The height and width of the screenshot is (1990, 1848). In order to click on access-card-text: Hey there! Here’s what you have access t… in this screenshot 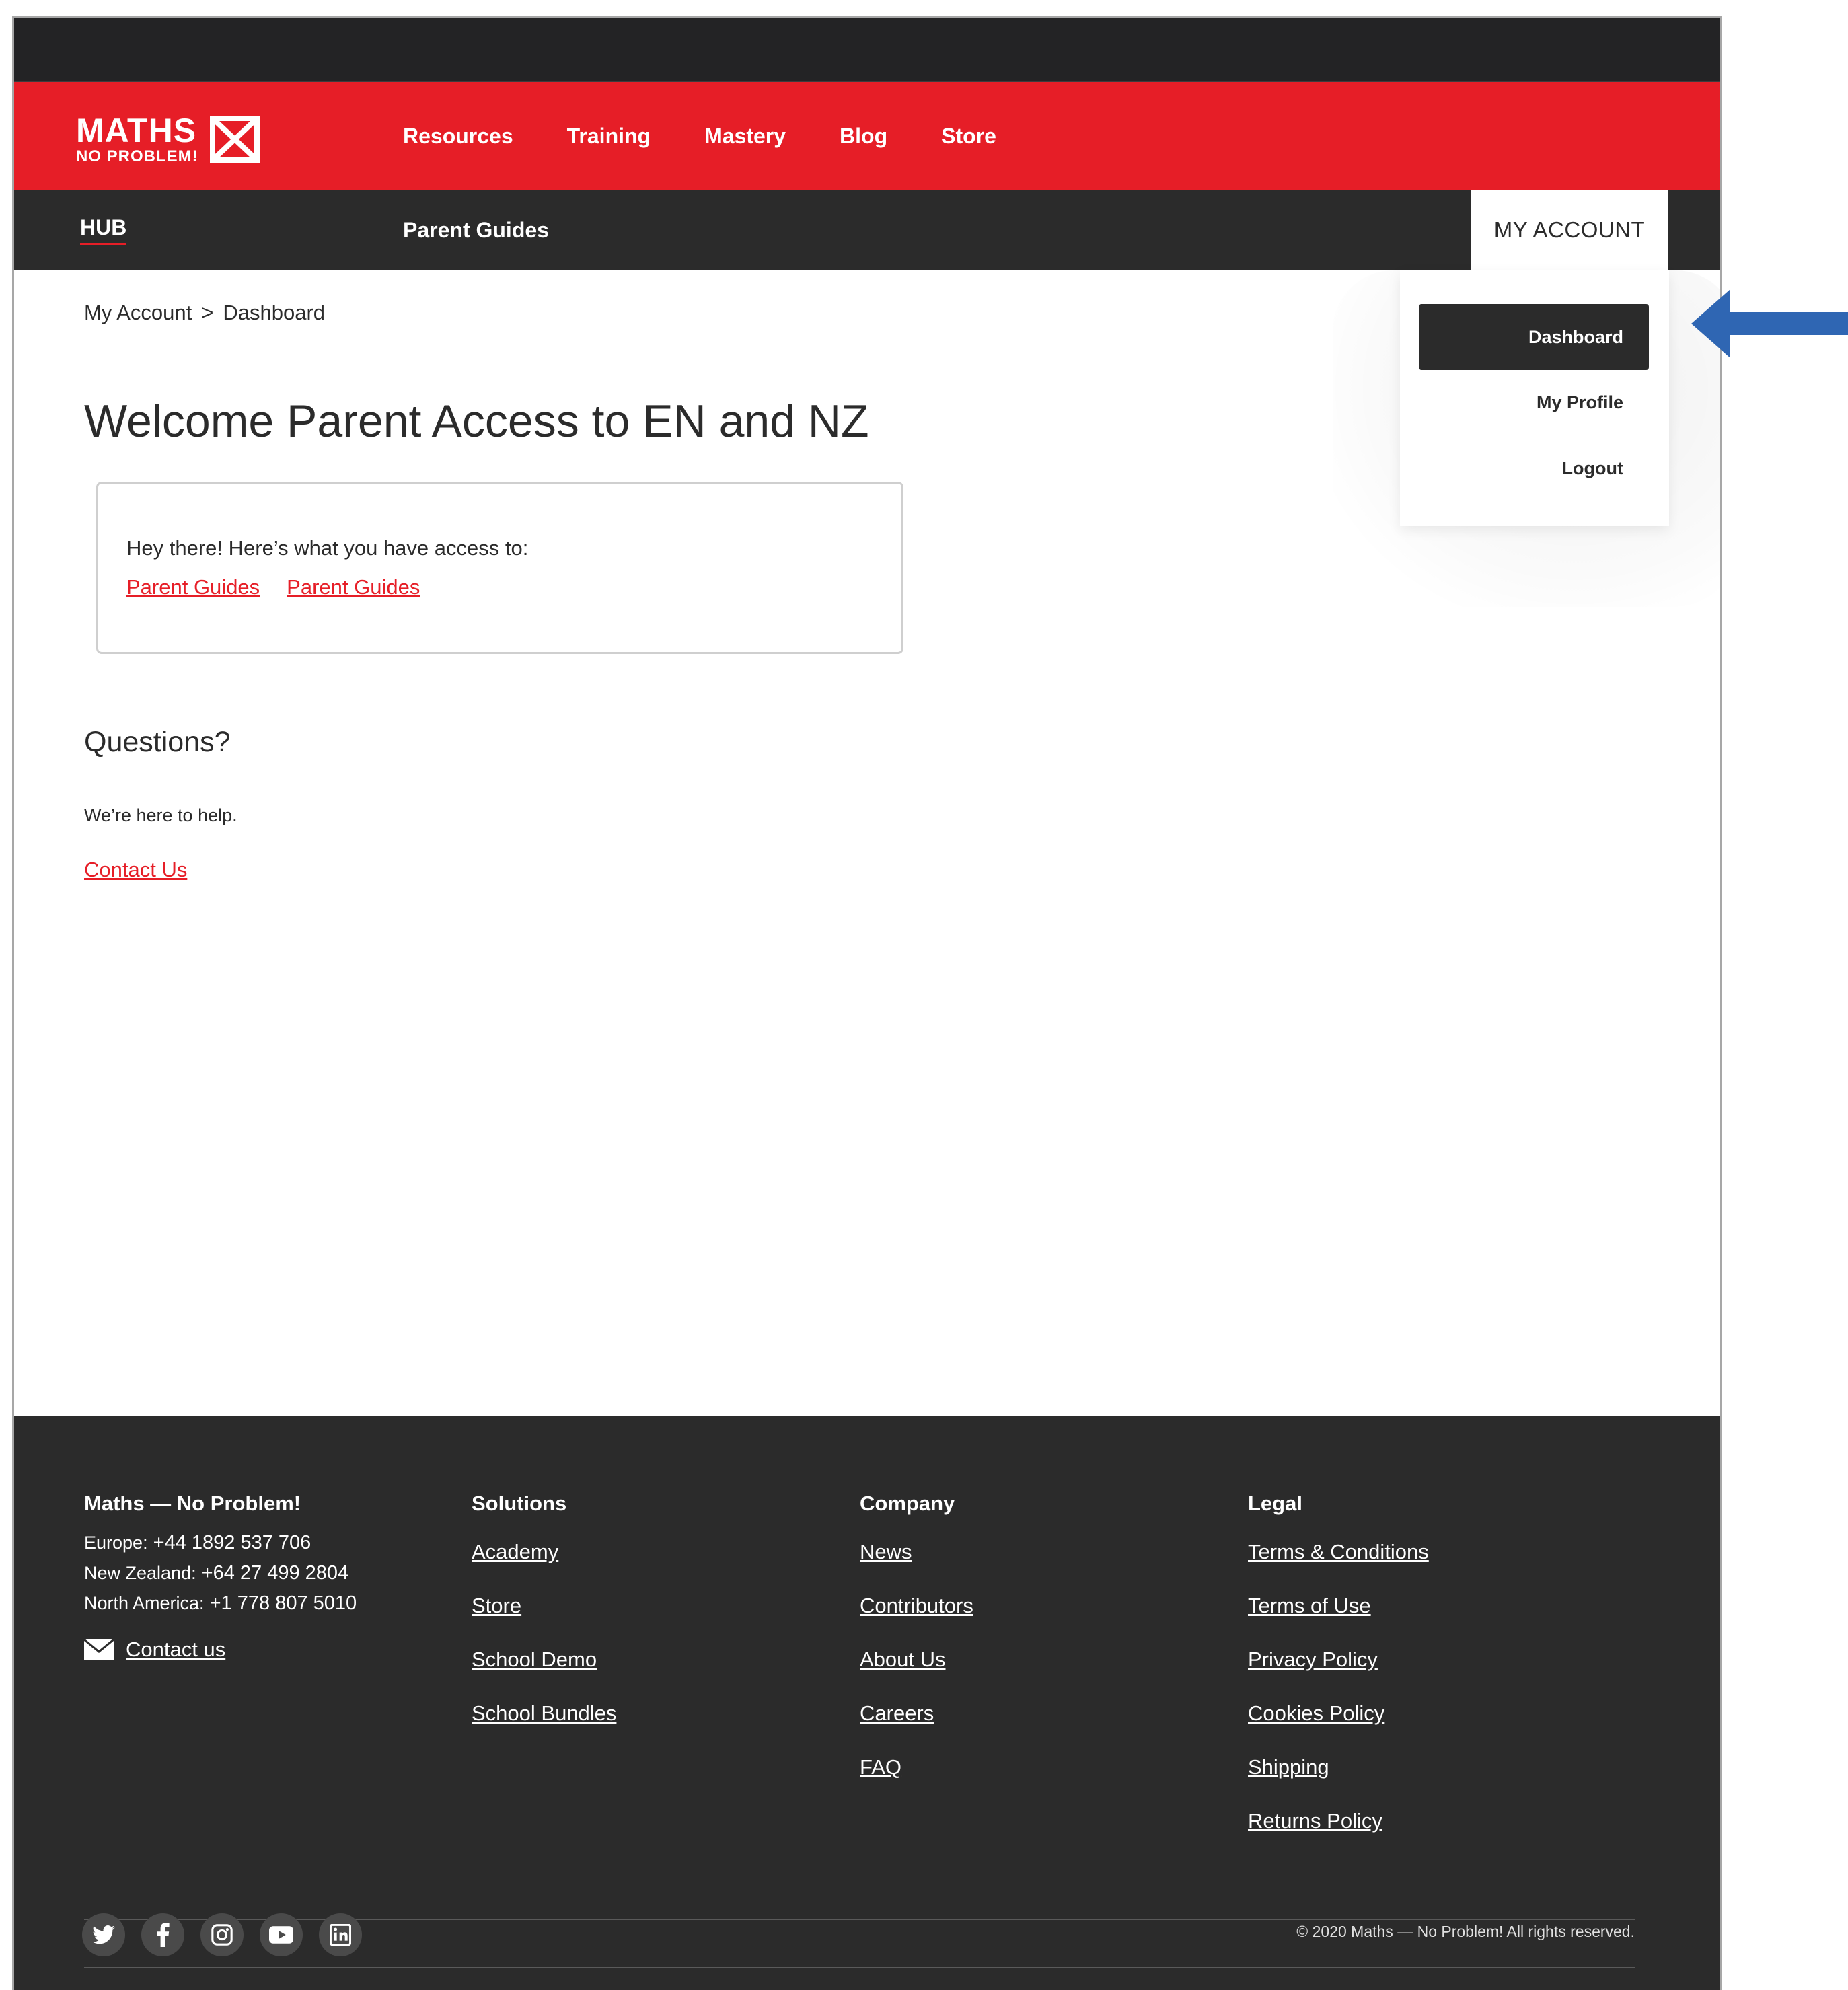, I will do `click(327, 548)`.